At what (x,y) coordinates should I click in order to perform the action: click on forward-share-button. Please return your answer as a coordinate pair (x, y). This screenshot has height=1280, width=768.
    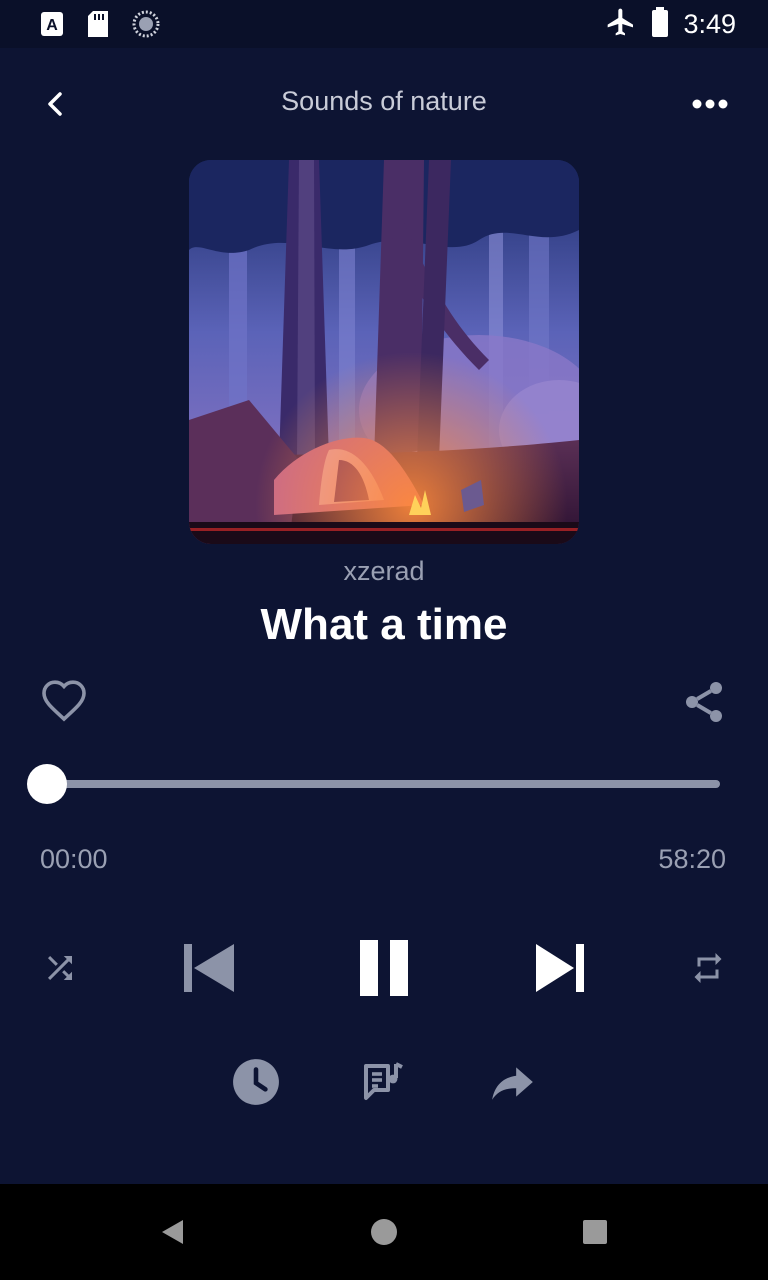
    Looking at the image, I should click on (512, 1082).